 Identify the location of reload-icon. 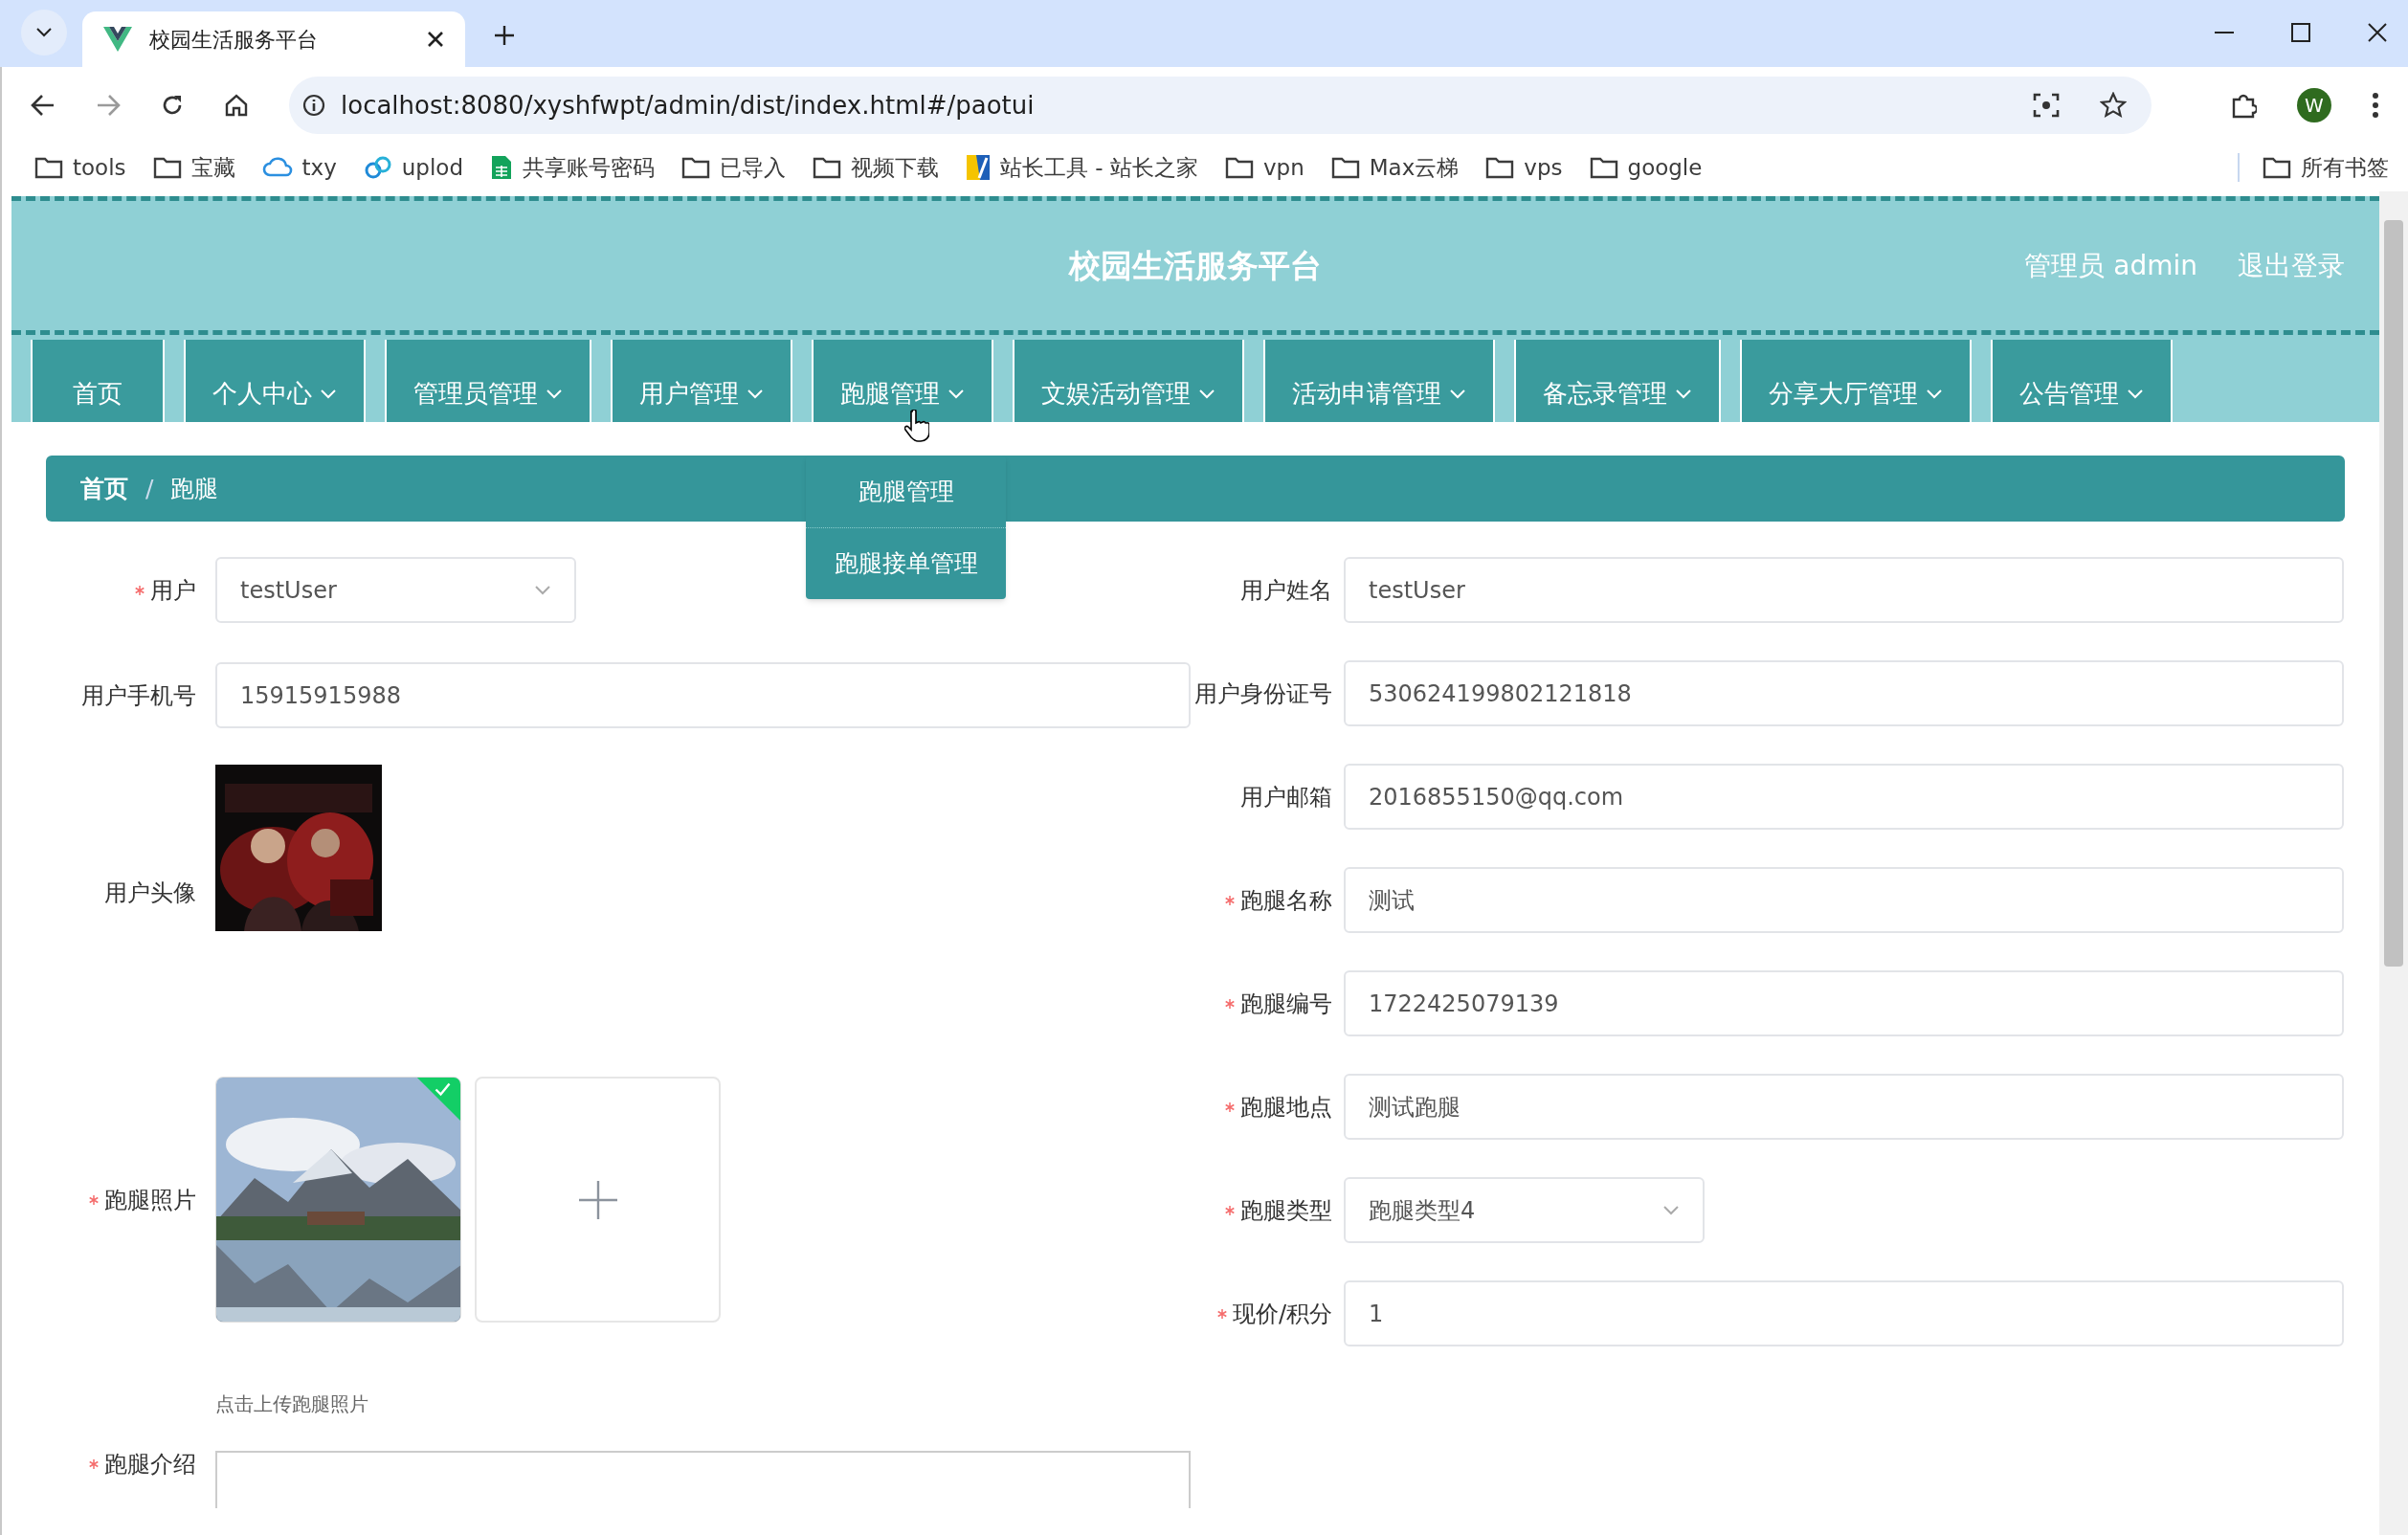
(172, 105).